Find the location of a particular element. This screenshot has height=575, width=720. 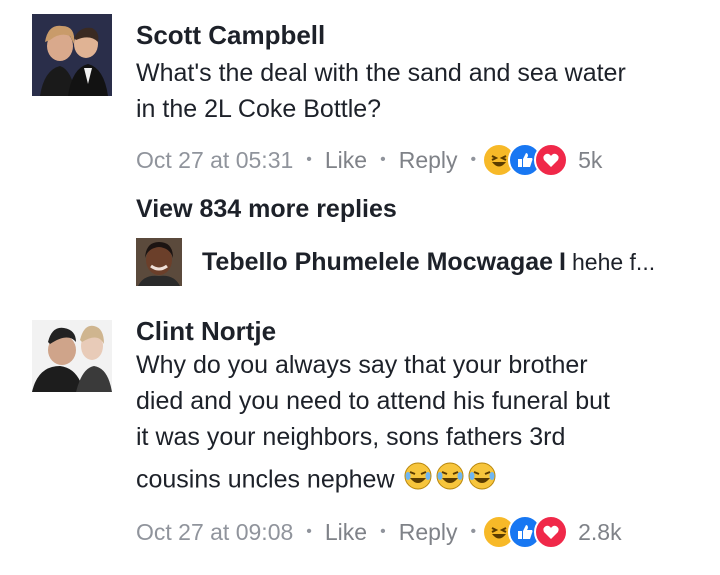

comment-actions: Oct 27 at 09:08 • Like • Reply • 2.8k is located at coordinates (379, 532).